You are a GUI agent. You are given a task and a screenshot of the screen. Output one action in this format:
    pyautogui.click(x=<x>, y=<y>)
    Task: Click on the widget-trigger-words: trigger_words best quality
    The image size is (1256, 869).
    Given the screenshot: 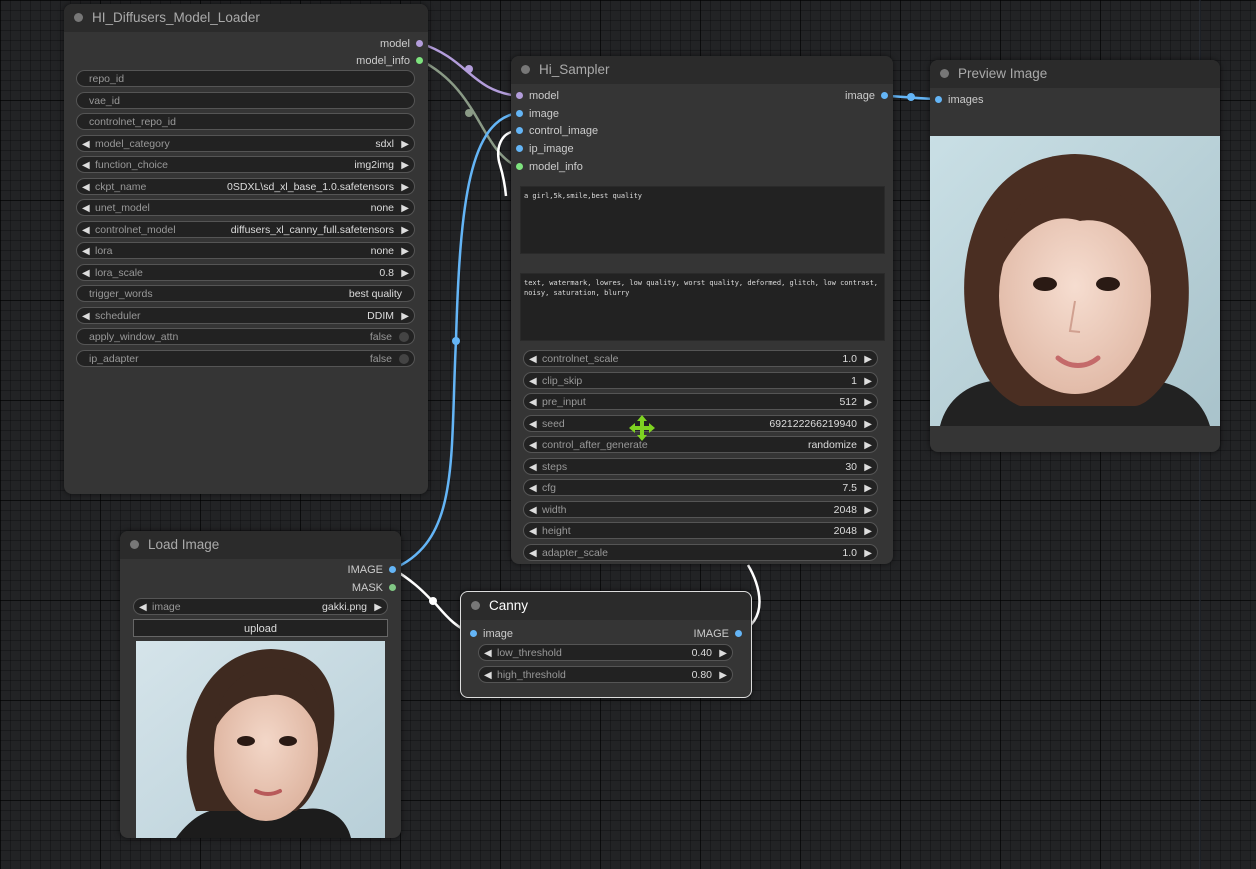 What is the action you would take?
    pyautogui.click(x=245, y=293)
    